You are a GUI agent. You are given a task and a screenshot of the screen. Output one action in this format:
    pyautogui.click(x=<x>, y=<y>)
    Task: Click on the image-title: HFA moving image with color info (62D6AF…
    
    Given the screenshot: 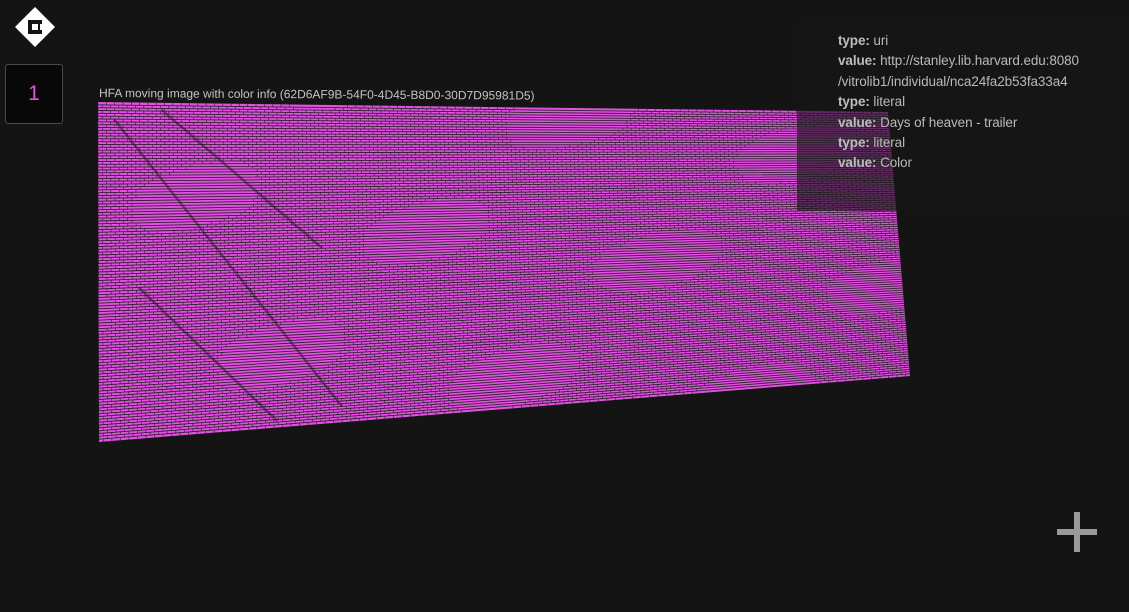 What is the action you would take?
    pyautogui.click(x=317, y=94)
    